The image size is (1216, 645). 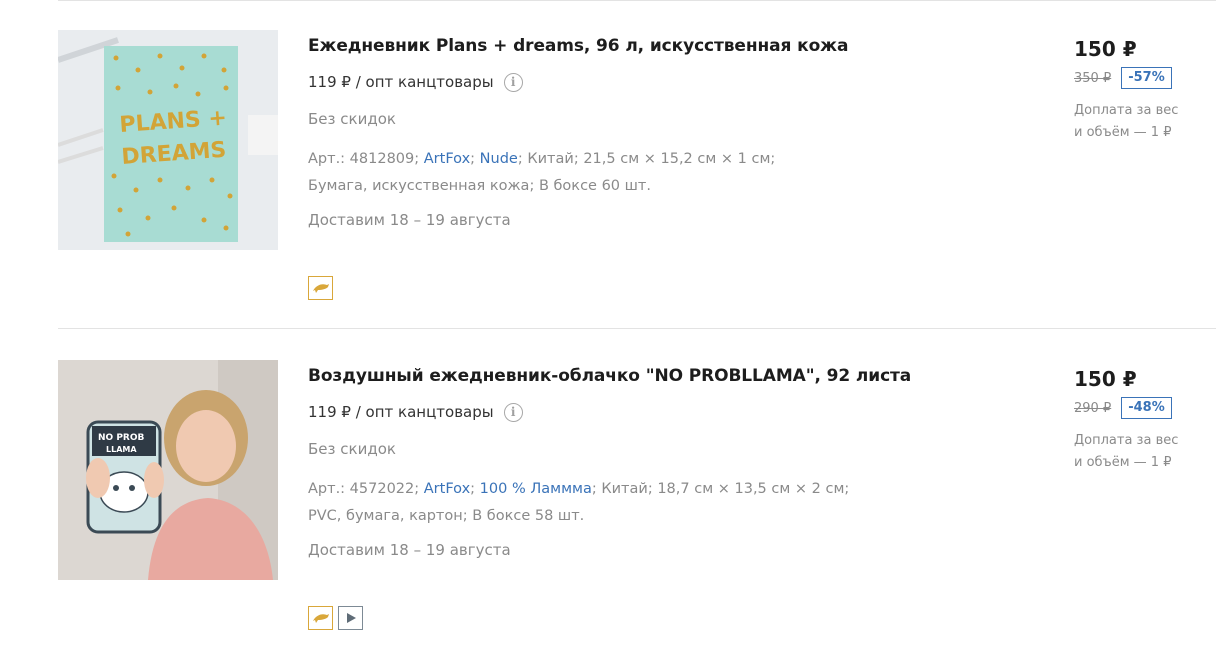 What do you see at coordinates (361, 489) in the screenshot?
I see `article-number: Арт.: 4572022` at bounding box center [361, 489].